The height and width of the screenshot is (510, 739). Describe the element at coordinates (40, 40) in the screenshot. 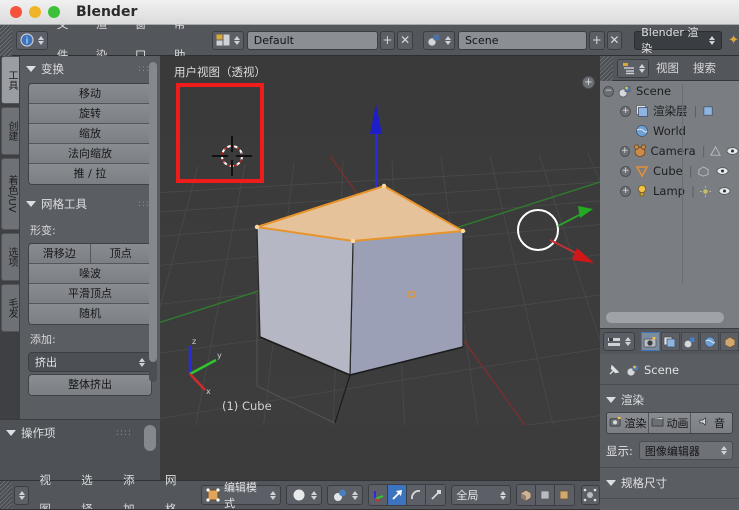

I see `editor-type-spinner` at that location.